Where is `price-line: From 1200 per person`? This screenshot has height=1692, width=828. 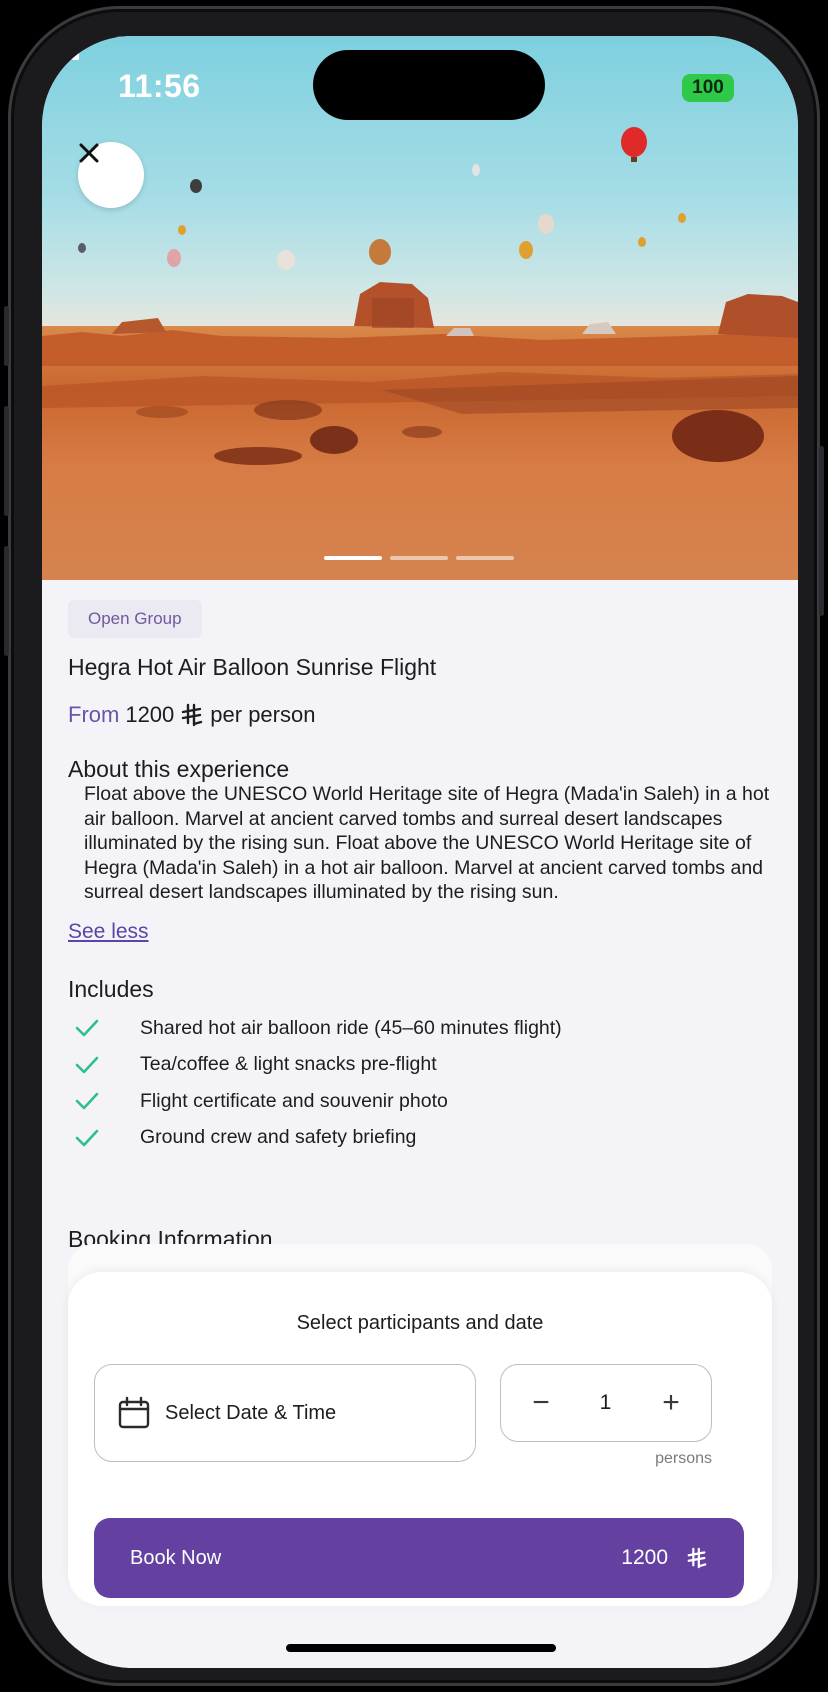
price-line: From 1200 per person is located at coordinates (191, 715).